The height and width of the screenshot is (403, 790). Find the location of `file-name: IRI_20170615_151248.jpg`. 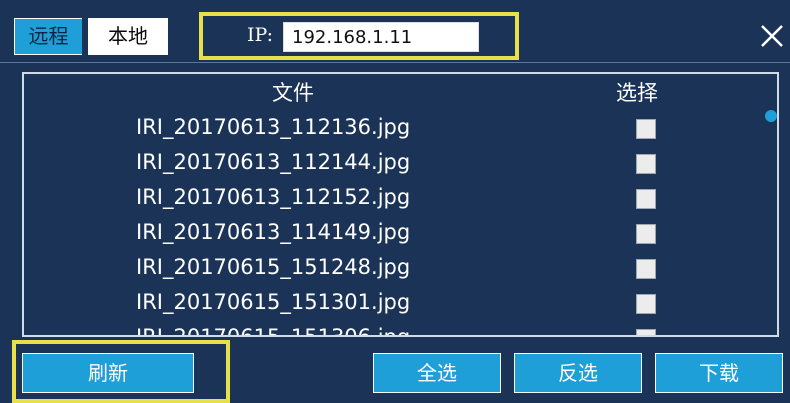

file-name: IRI_20170615_151248.jpg is located at coordinates (273, 267).